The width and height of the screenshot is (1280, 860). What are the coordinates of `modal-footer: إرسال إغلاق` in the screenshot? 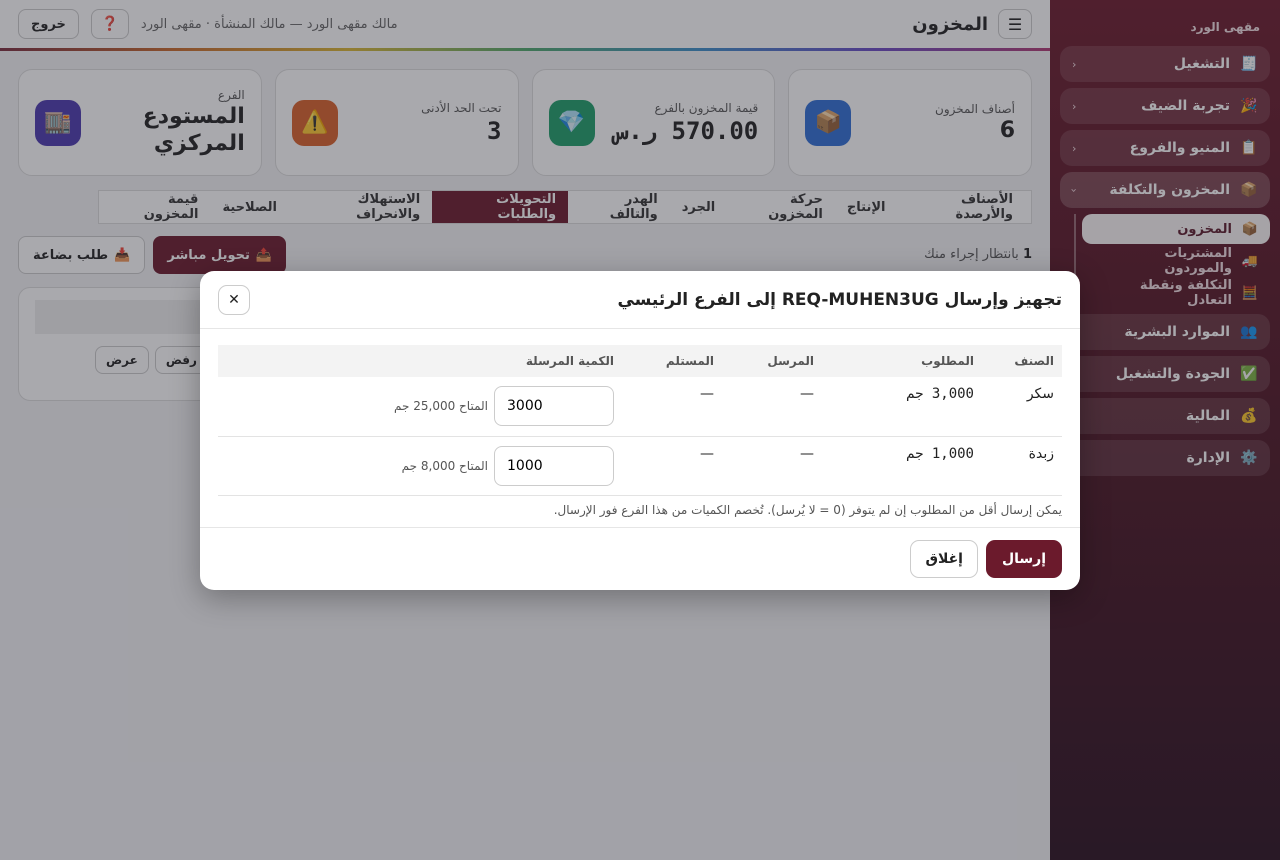 It's located at (640, 558).